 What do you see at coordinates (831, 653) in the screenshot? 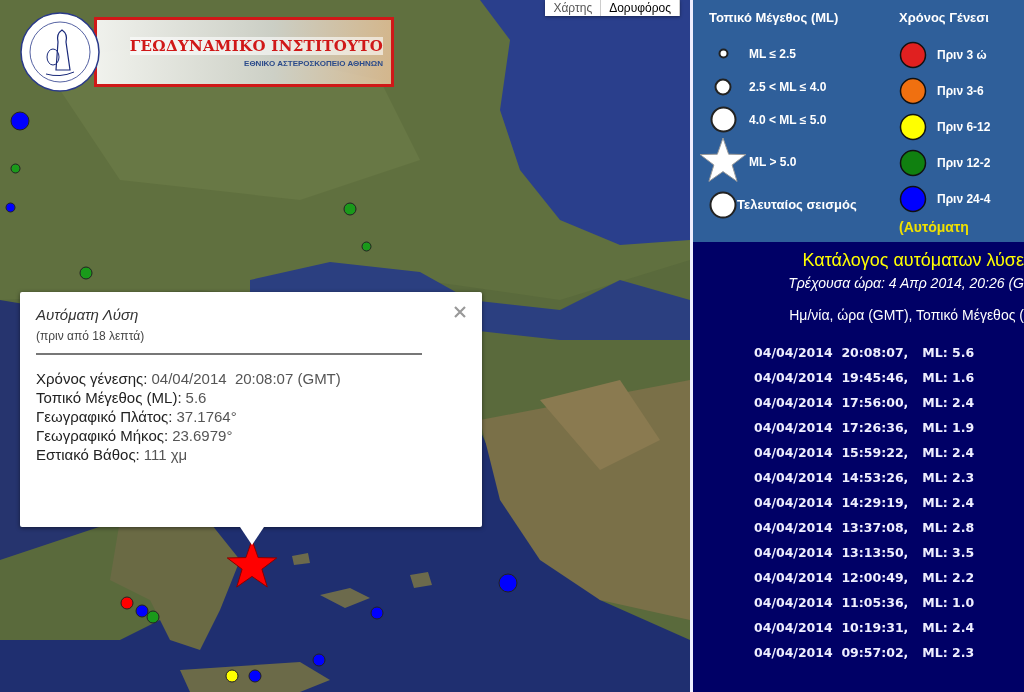
I see `event-datetime: 04/04/2014 09:57:02,` at bounding box center [831, 653].